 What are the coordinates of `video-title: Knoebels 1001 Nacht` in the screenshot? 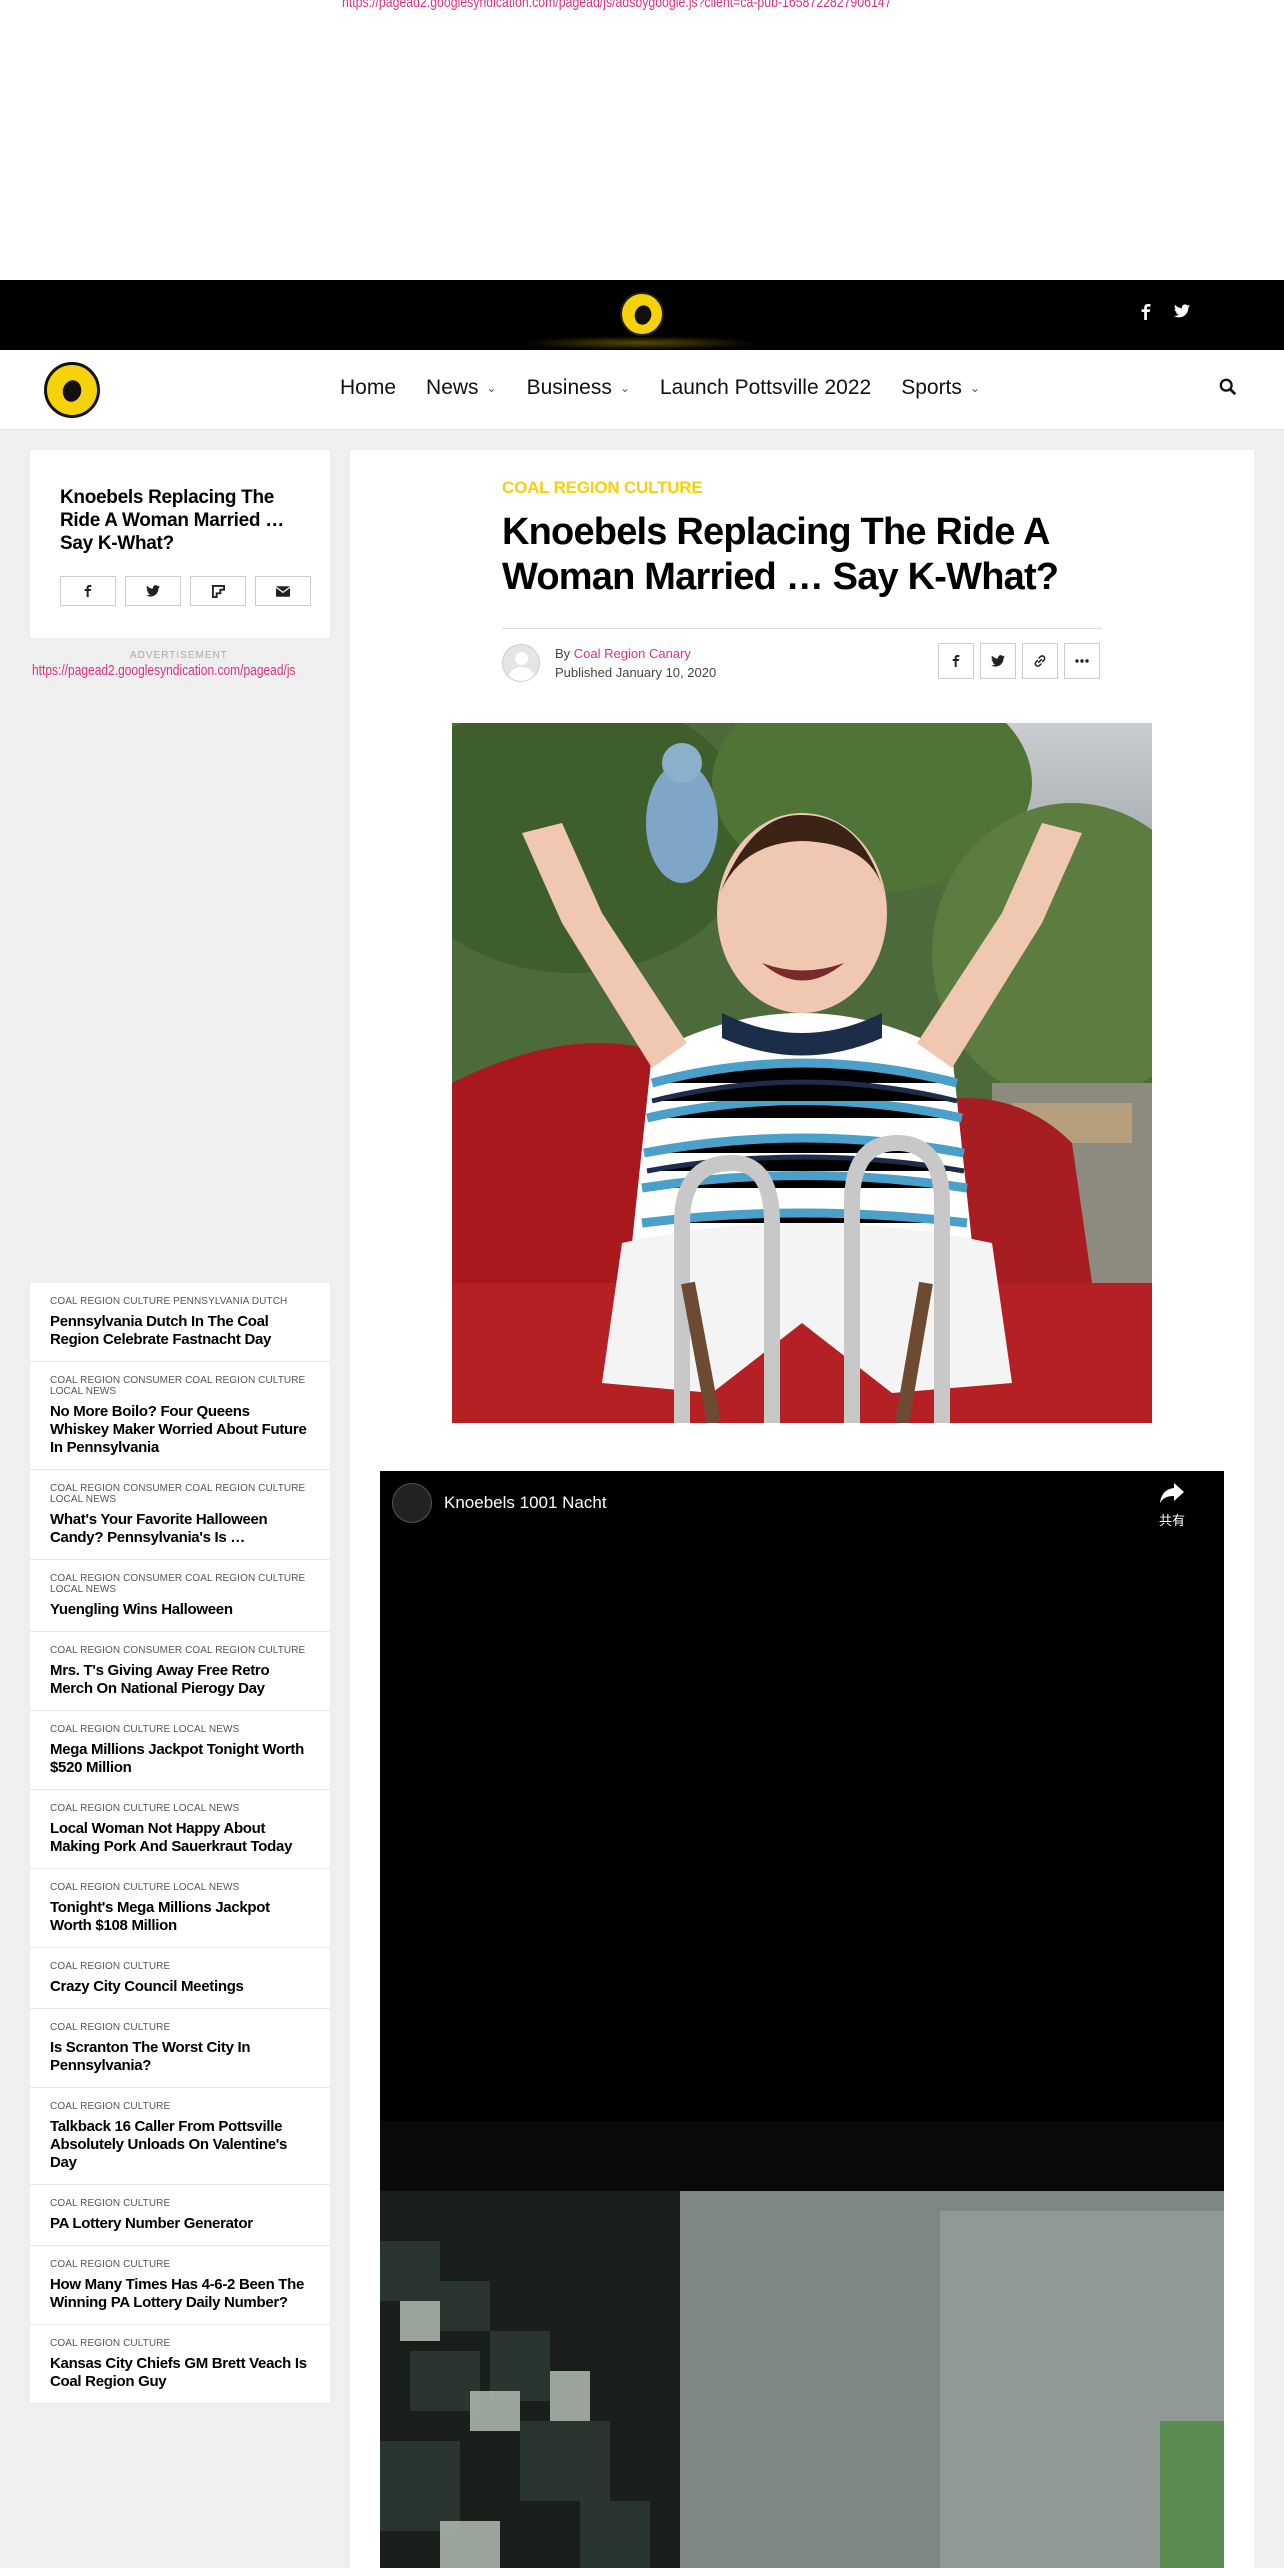 It's located at (525, 1503).